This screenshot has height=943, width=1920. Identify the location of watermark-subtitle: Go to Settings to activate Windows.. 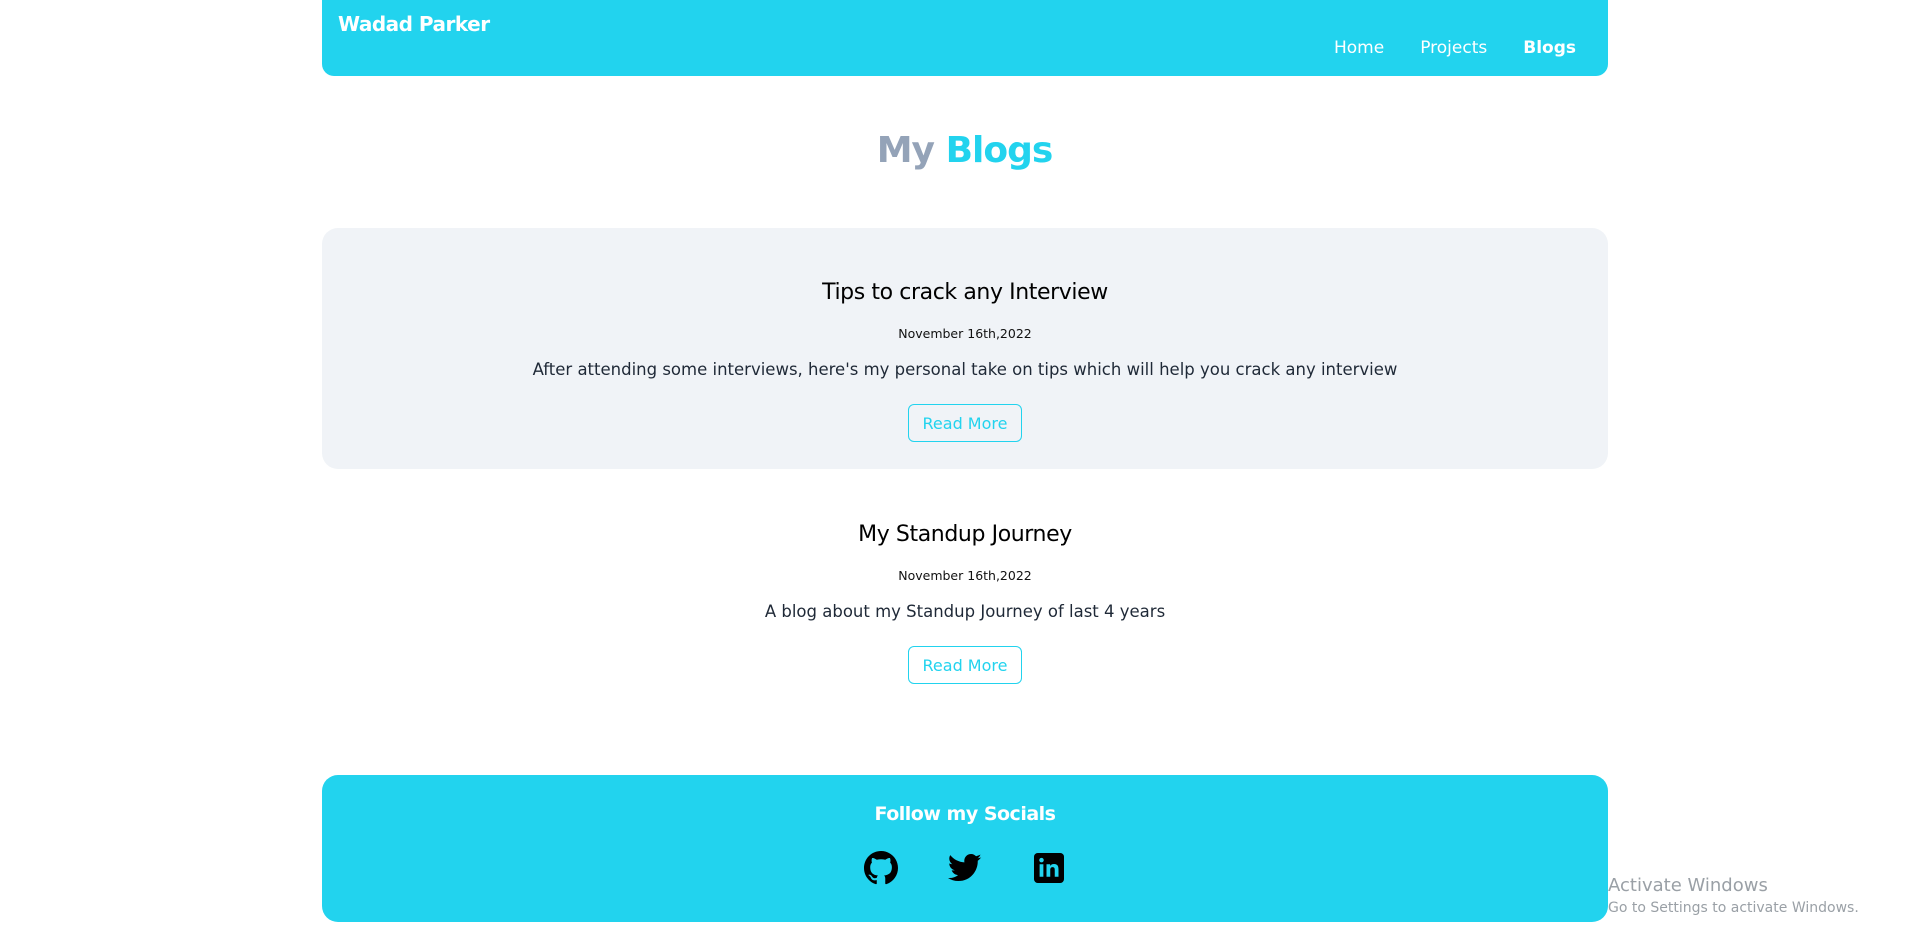
(1733, 908).